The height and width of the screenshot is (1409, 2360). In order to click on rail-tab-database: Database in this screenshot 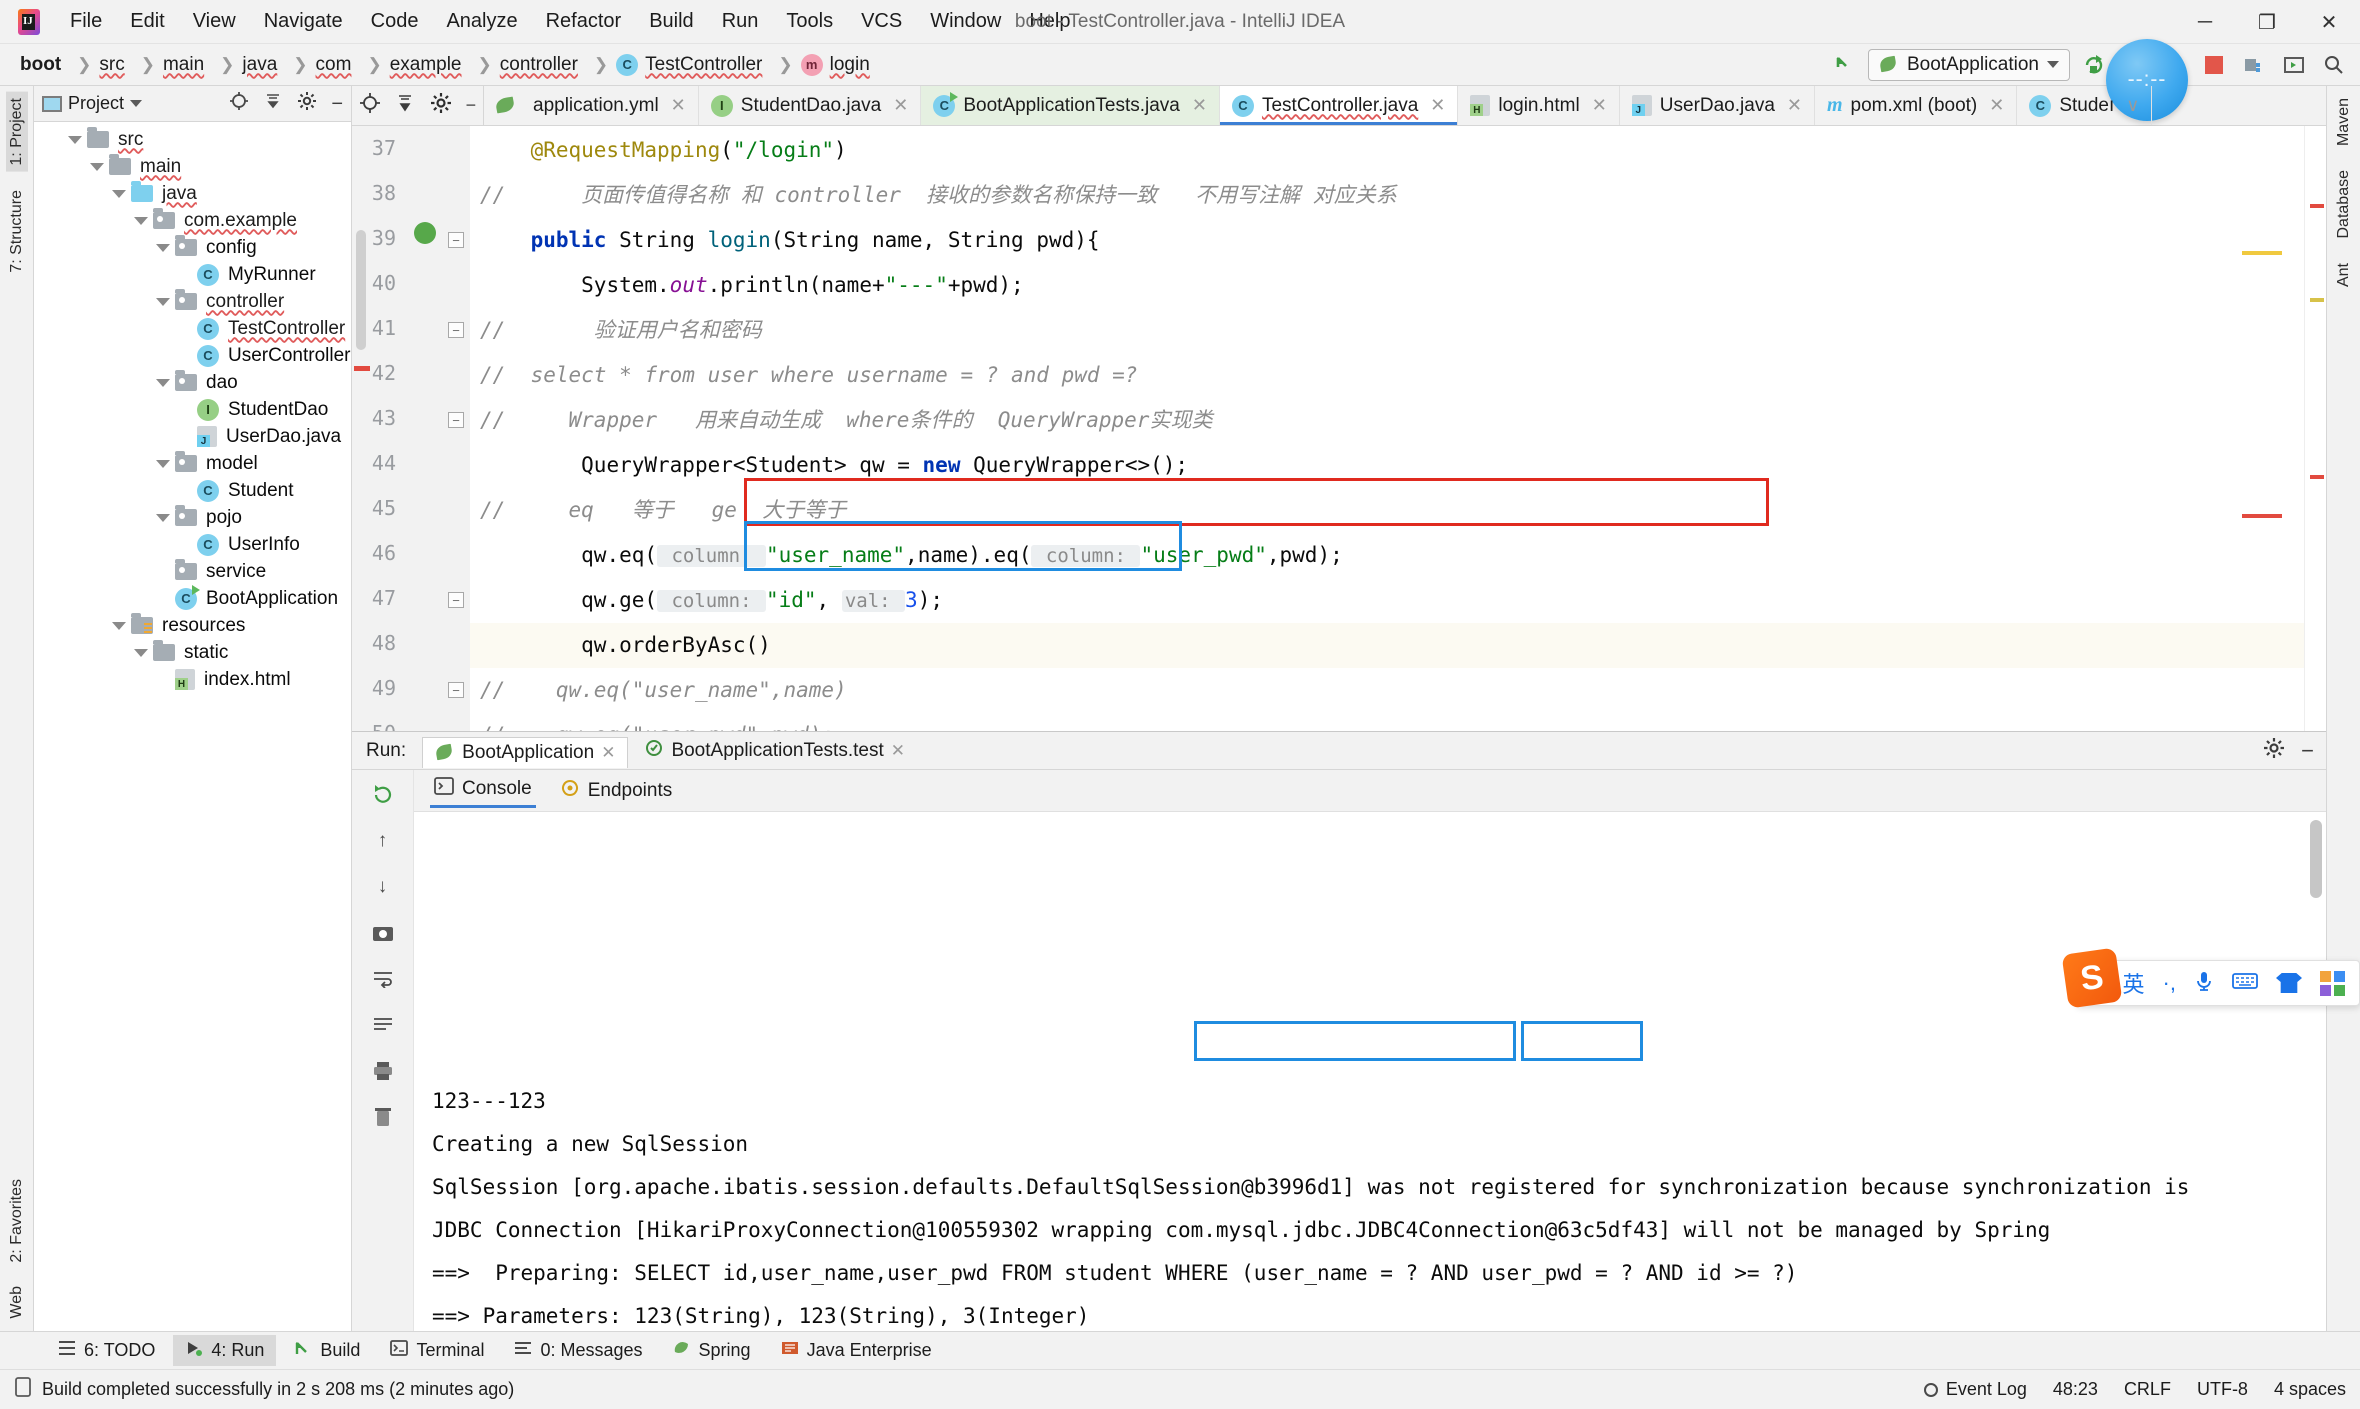, I will do `click(2344, 204)`.